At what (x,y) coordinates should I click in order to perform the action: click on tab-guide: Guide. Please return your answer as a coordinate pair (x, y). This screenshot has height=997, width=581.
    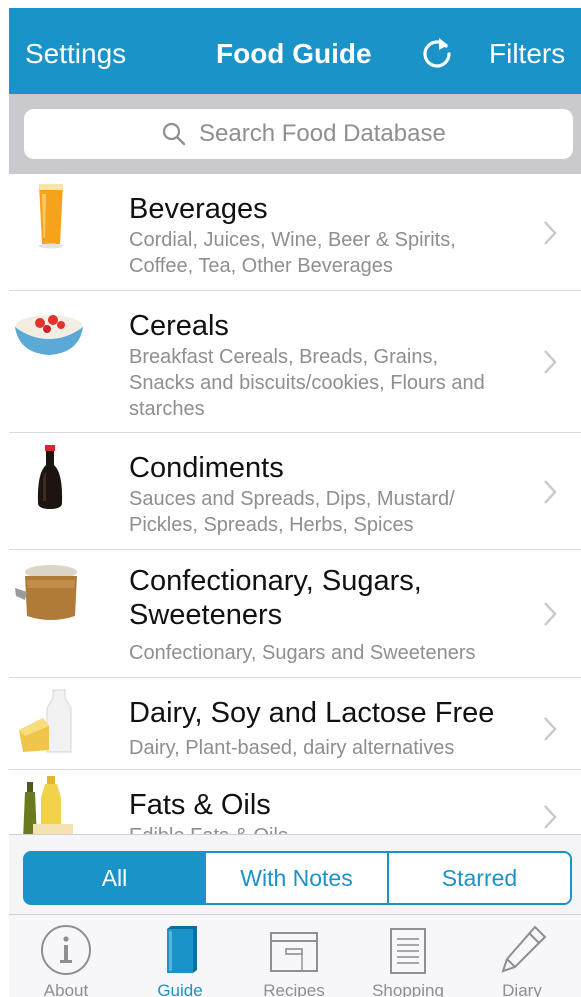
    Looking at the image, I should click on (180, 956).